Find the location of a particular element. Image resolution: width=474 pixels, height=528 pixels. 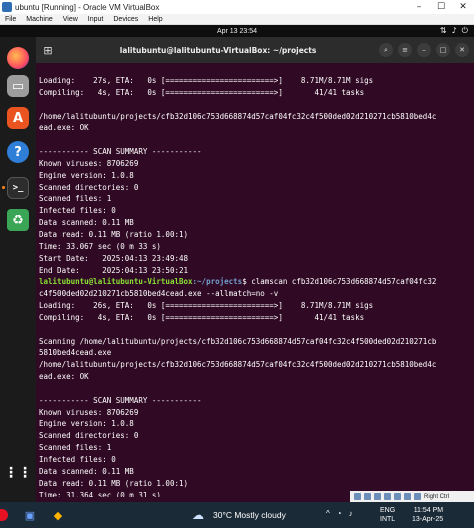

menu-machine: Machine is located at coordinates (39, 19).